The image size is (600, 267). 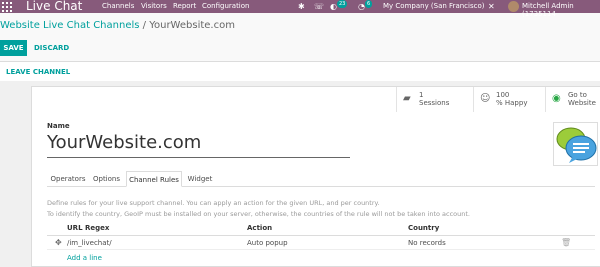 I want to click on chat-count-badge: 23, so click(x=342, y=4).